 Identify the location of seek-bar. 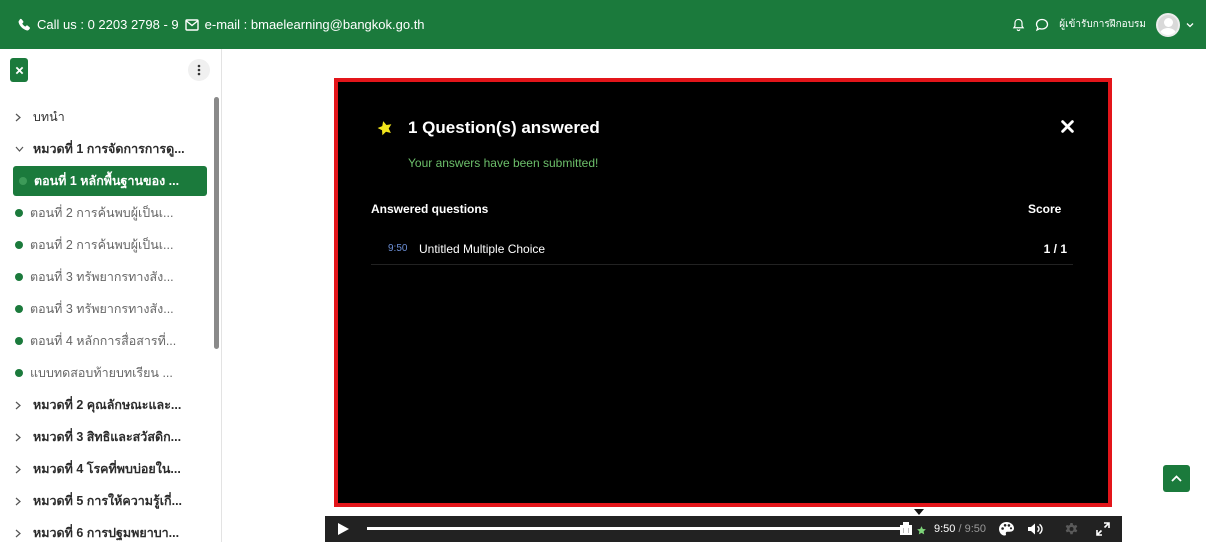
(639, 528).